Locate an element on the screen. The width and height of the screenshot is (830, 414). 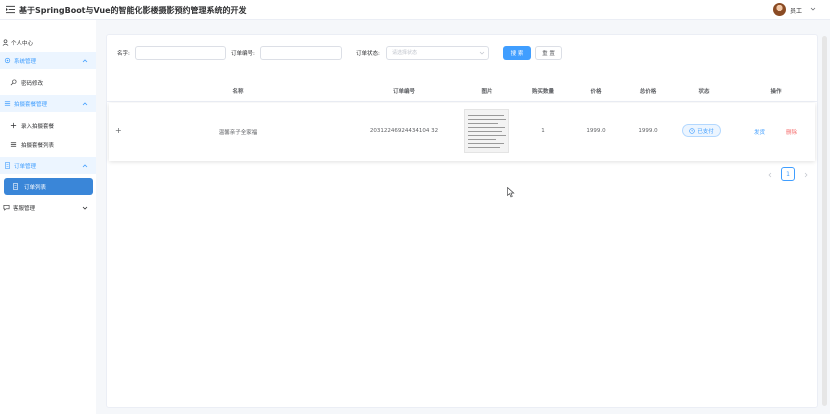
user-name: 员工 is located at coordinates (796, 10).